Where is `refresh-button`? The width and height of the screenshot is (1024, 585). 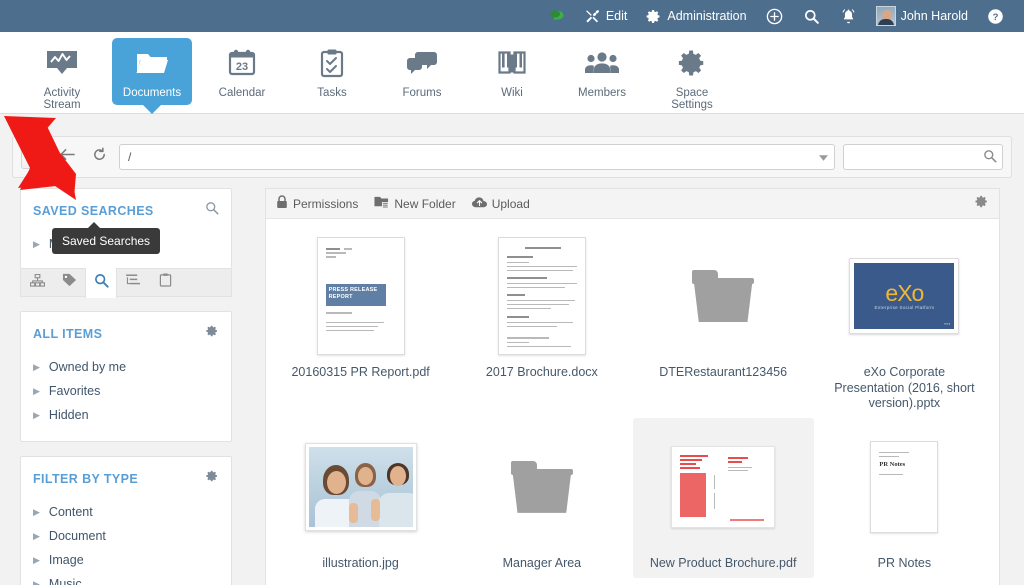 refresh-button is located at coordinates (99, 157).